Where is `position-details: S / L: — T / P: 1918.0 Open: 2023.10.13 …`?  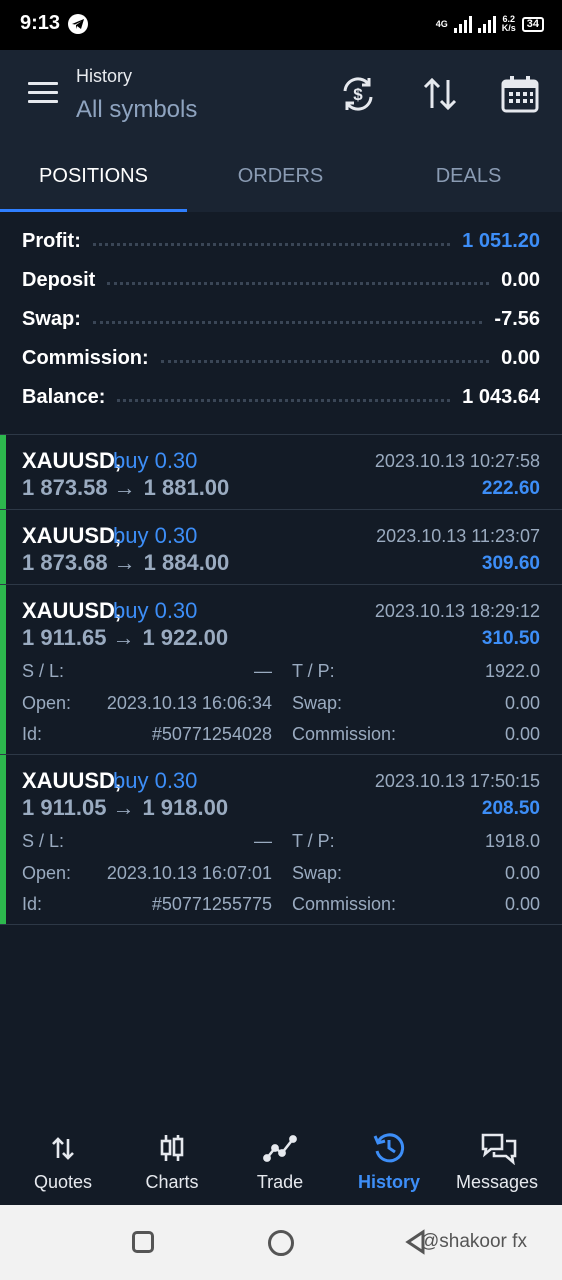 position-details: S / L: — T / P: 1918.0 Open: 2023.10.13 … is located at coordinates (284, 876).